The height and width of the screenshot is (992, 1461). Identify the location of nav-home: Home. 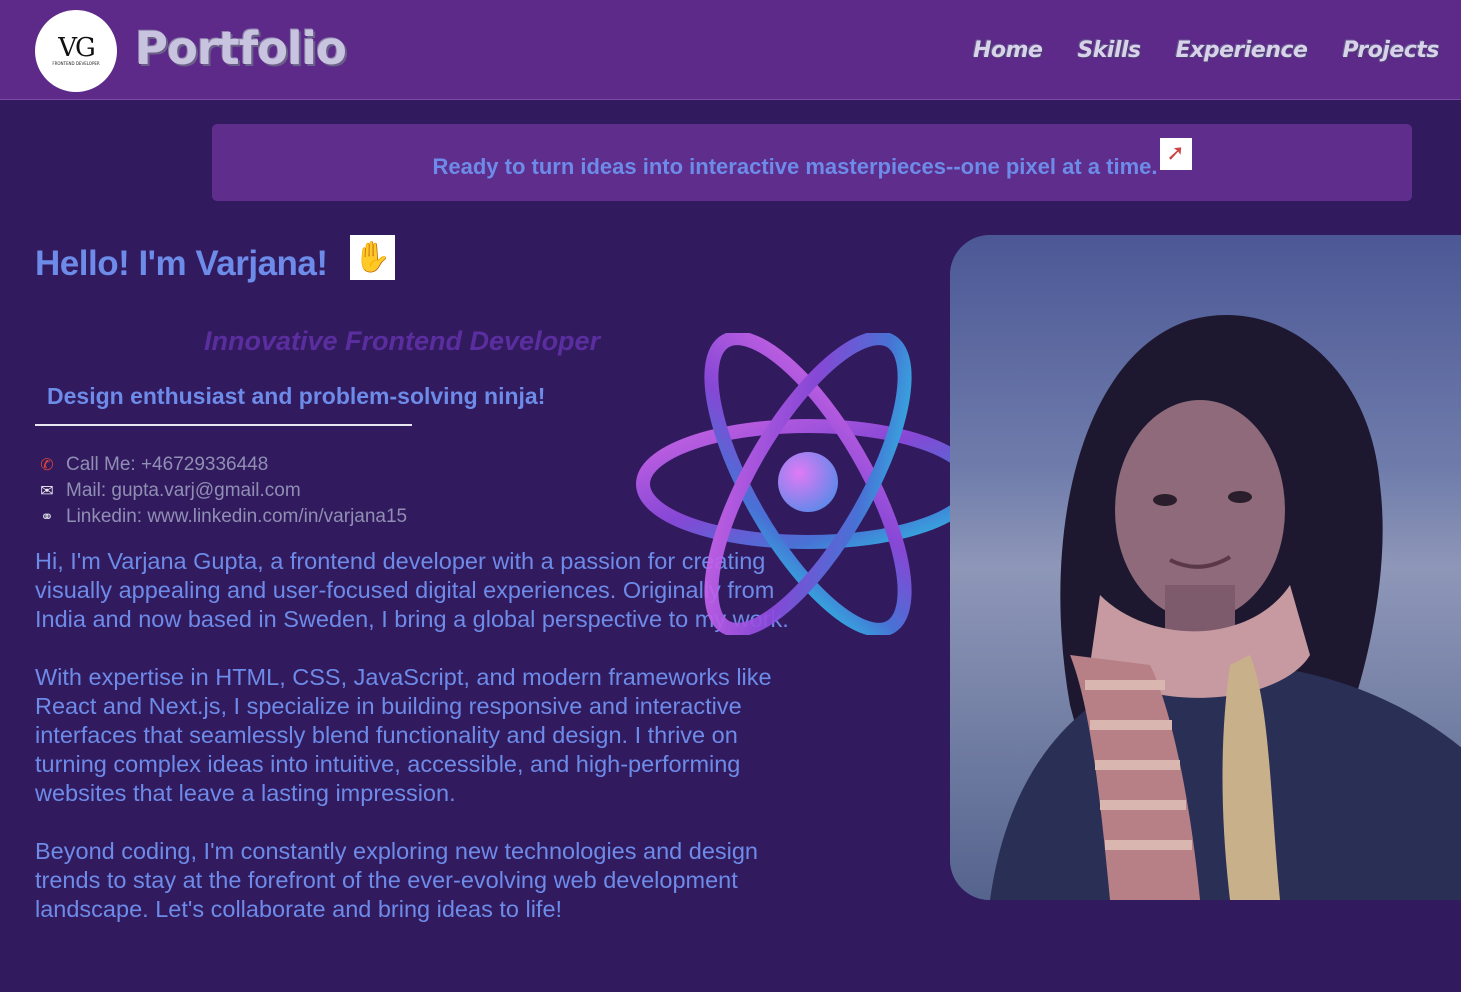
(1008, 50).